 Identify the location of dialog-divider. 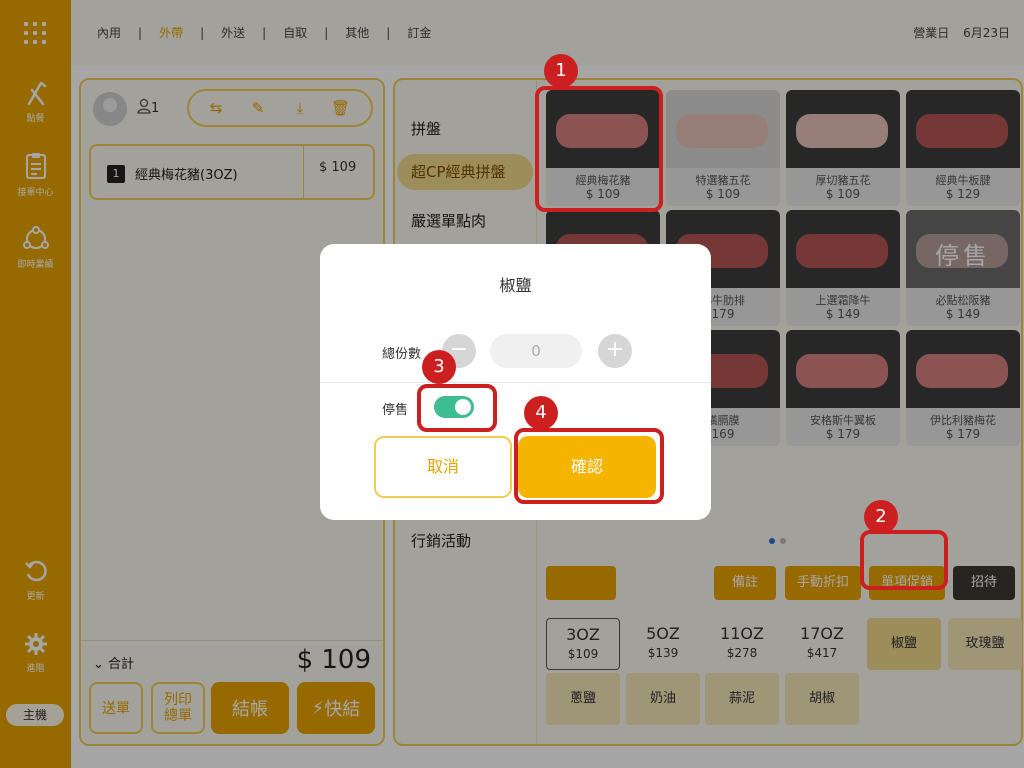
(515, 382).